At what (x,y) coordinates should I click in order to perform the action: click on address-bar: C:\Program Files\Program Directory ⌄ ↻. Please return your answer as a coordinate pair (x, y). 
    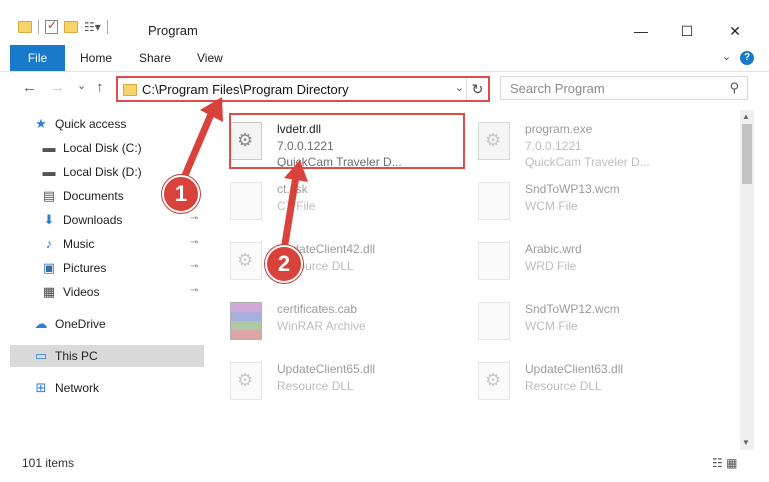
    Looking at the image, I should click on (303, 89).